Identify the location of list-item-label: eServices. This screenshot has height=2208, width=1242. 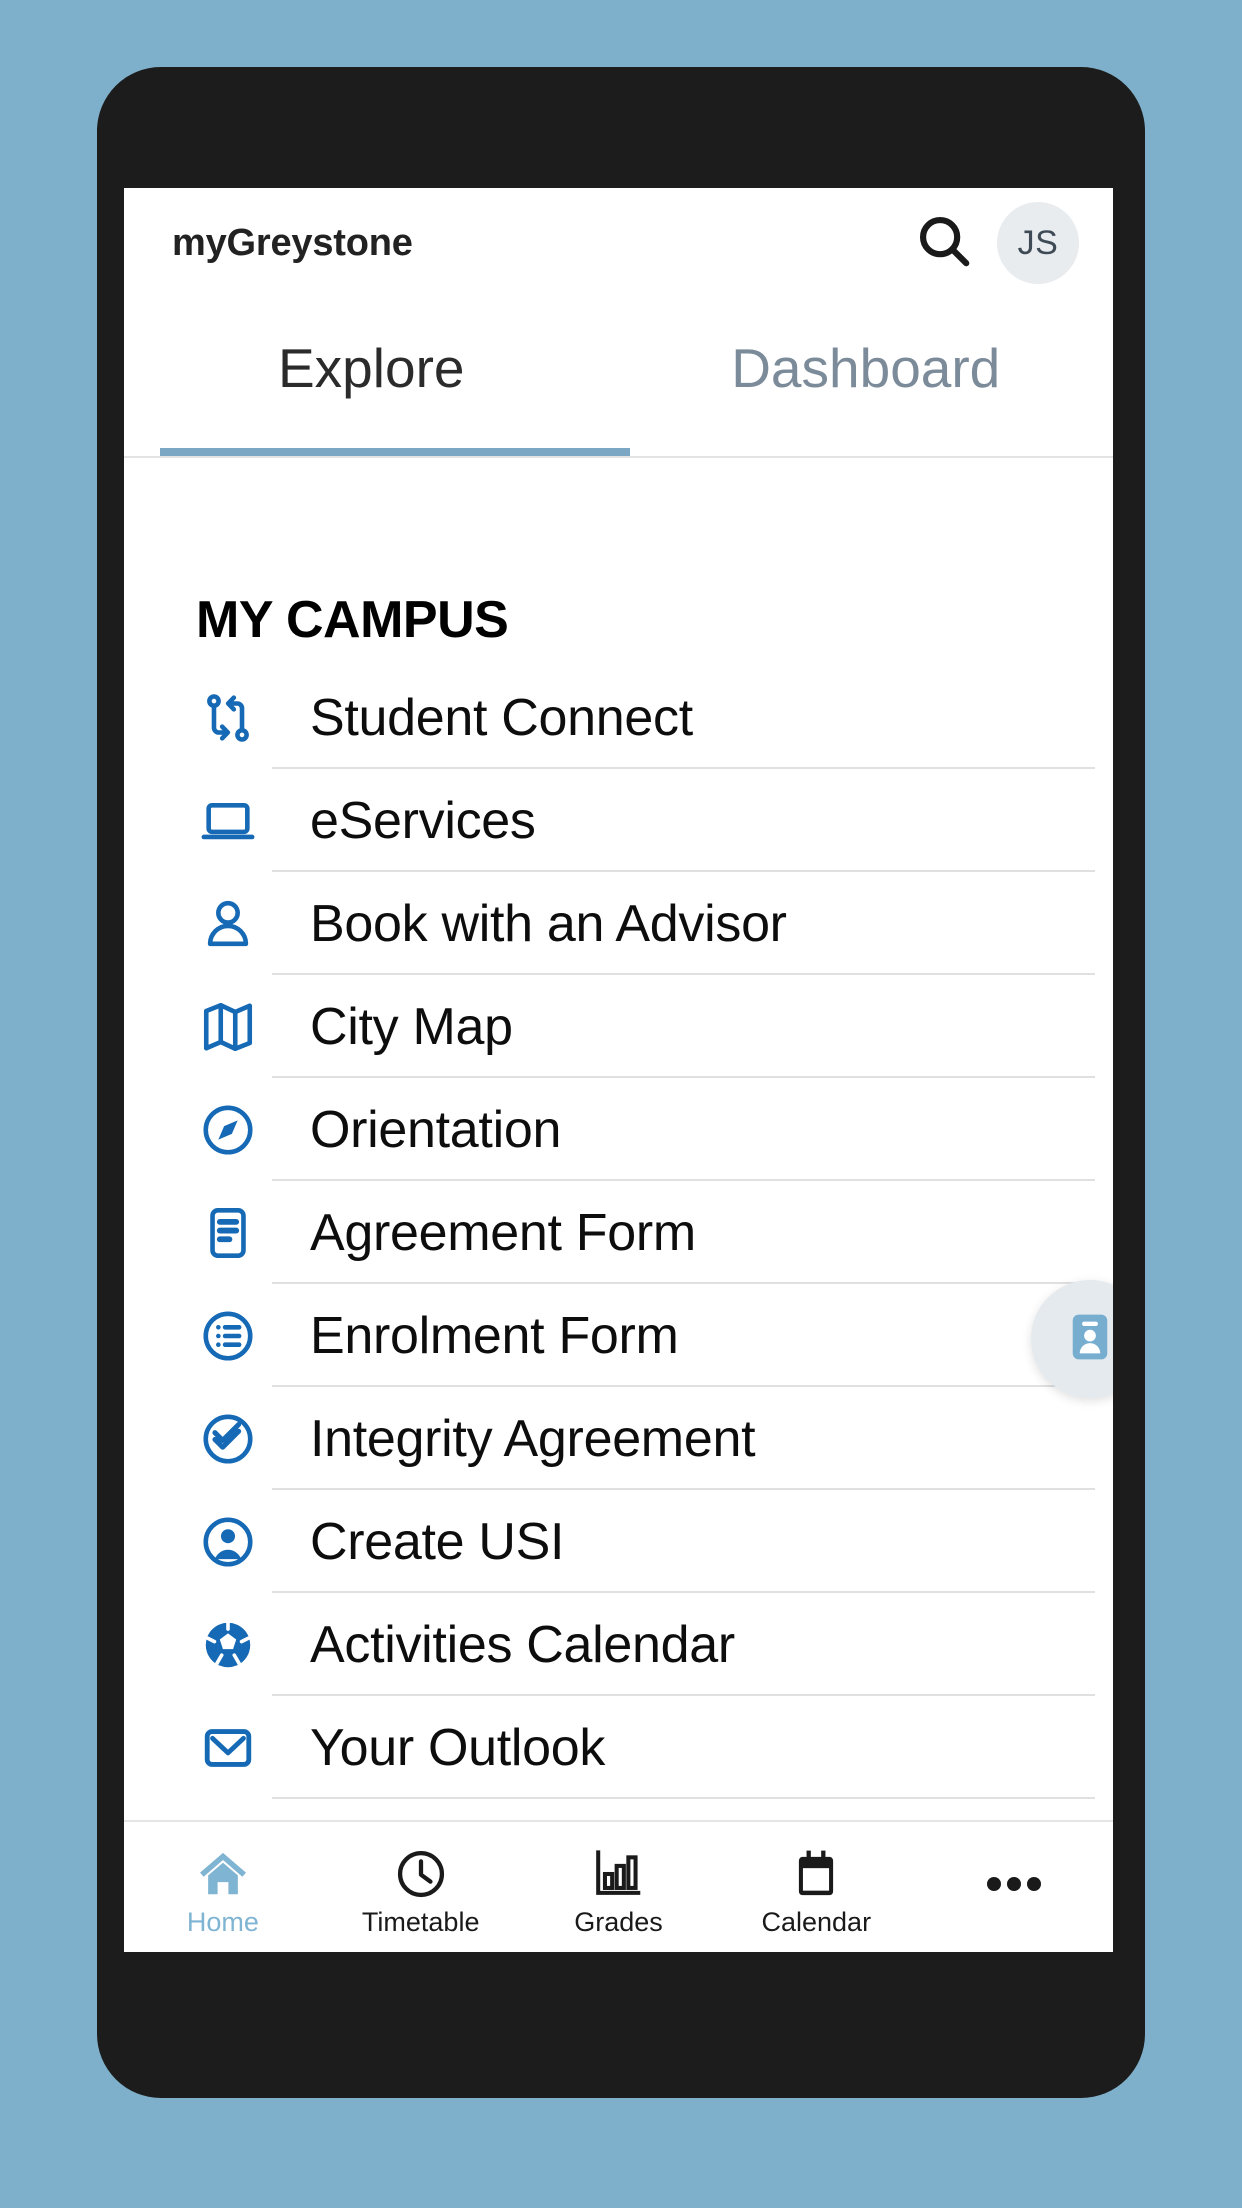
(423, 820).